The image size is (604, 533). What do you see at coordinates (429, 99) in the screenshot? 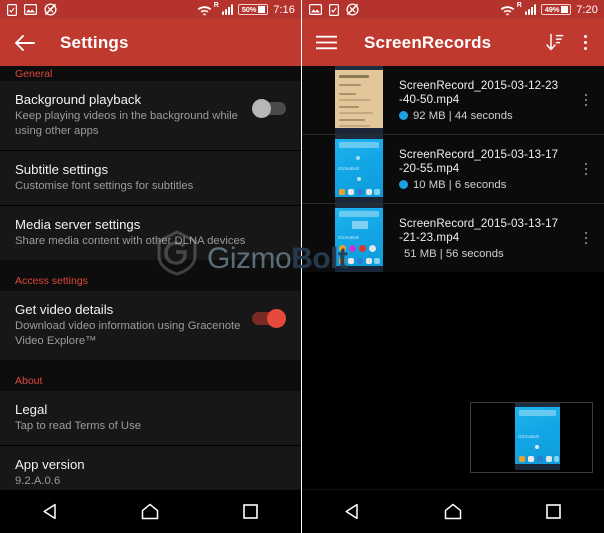
I see `recording-filename-line2: -40-50.mp4` at bounding box center [429, 99].